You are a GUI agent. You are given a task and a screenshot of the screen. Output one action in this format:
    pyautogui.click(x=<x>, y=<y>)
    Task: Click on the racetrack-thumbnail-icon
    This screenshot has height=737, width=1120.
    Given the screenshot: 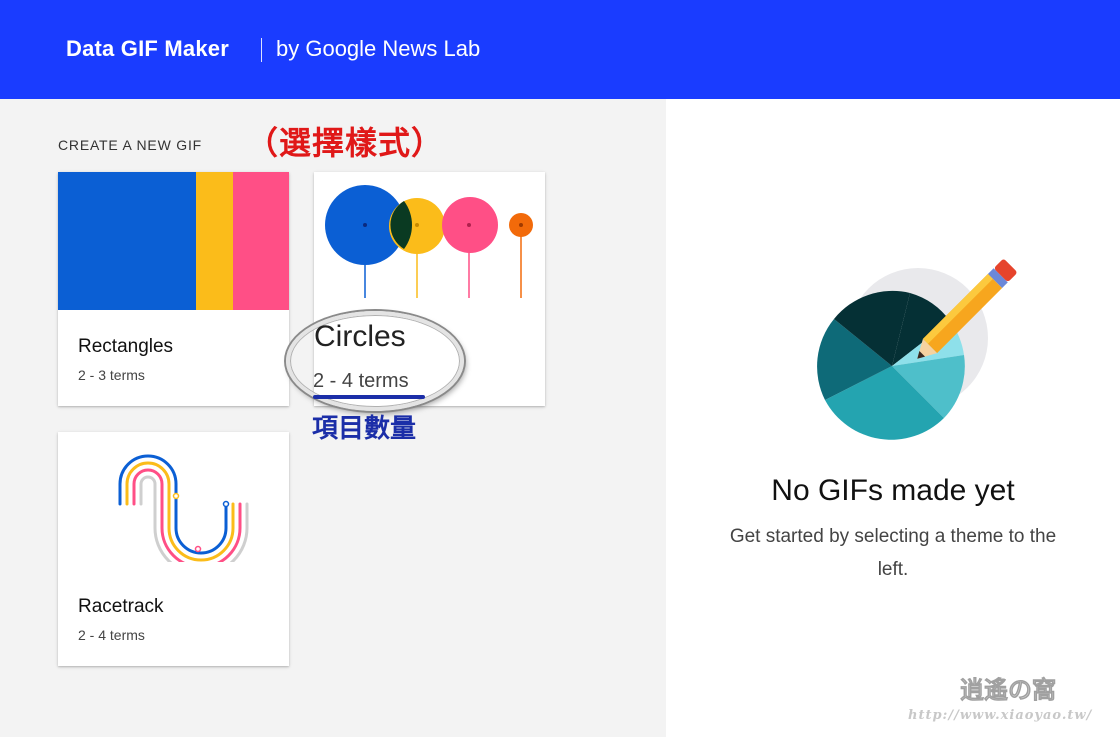 What is the action you would take?
    pyautogui.click(x=183, y=508)
    